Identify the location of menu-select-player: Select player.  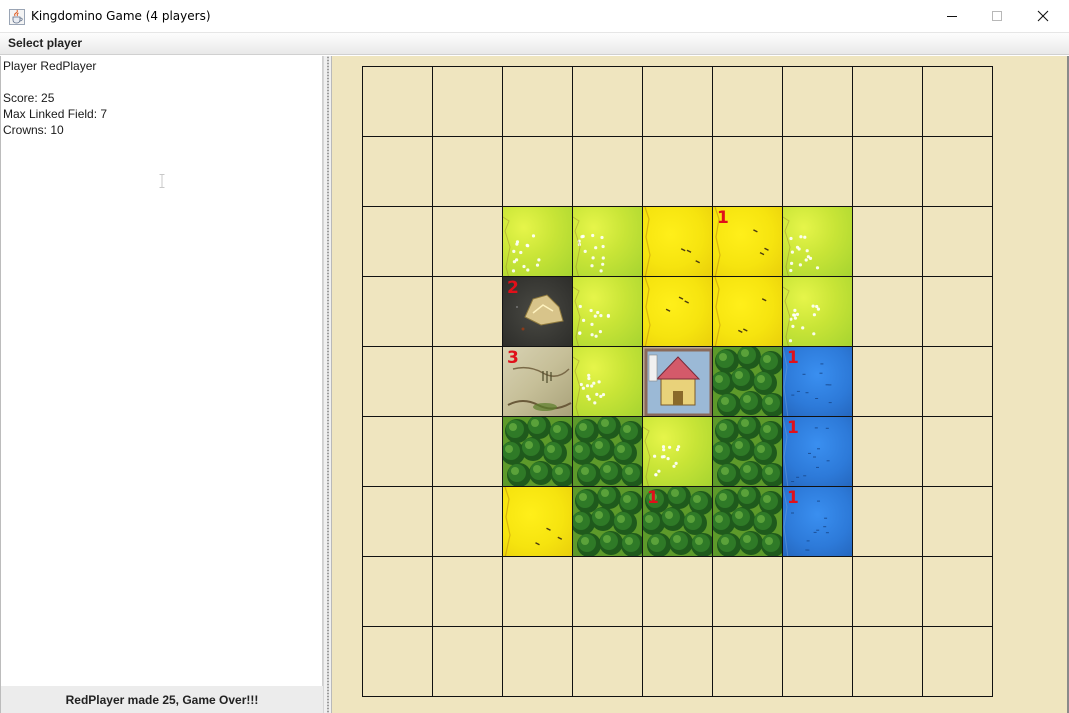
(45, 43).